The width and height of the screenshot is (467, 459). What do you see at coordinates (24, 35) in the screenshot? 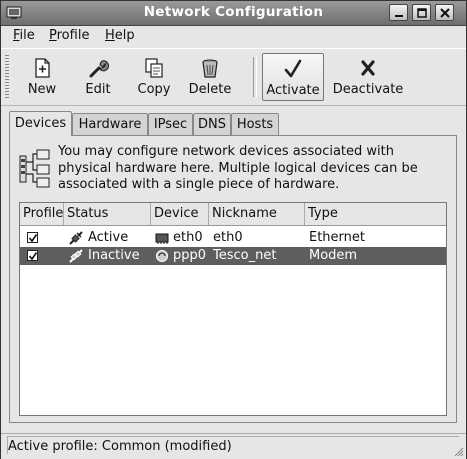
I see `menu-file: File` at bounding box center [24, 35].